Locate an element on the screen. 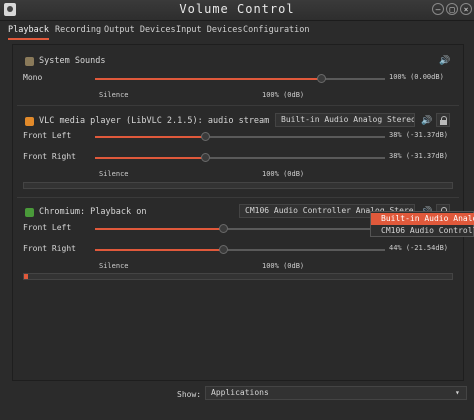 This screenshot has width=474, height=420. volume-slider-vlc-front-right is located at coordinates (240, 157).